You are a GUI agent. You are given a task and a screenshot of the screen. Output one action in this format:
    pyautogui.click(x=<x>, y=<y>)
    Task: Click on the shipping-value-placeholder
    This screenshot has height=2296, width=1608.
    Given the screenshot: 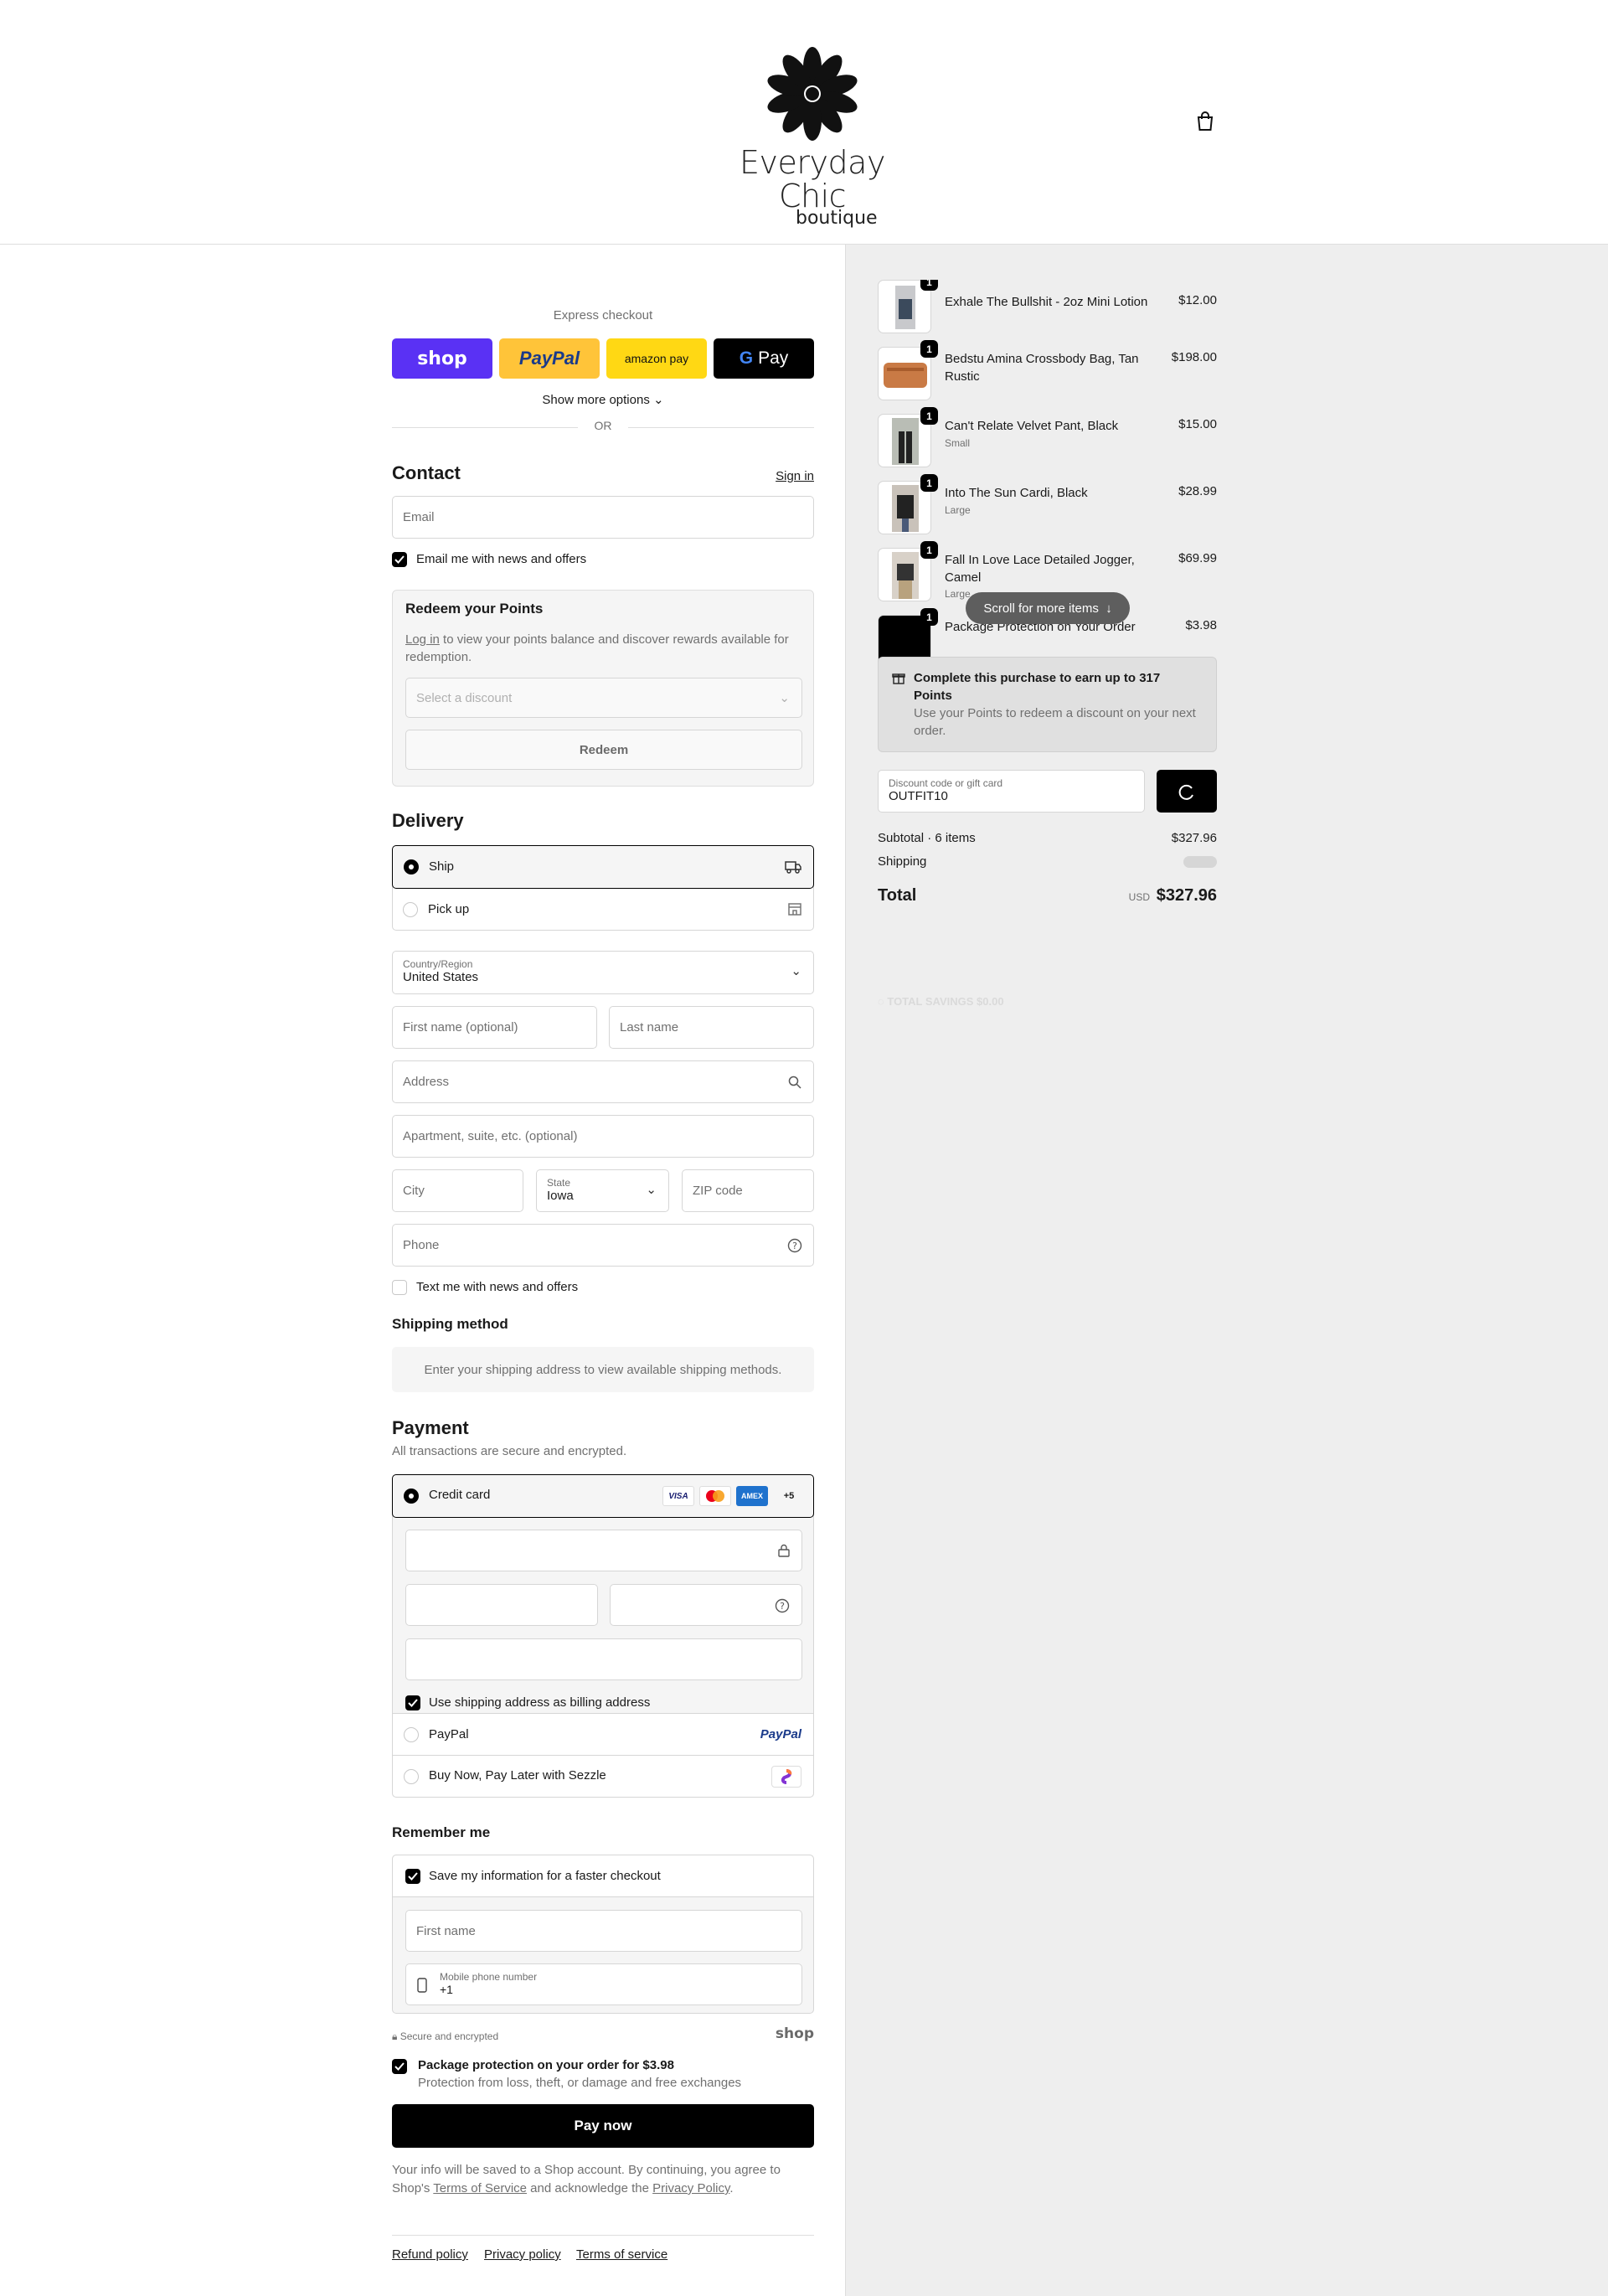 What is the action you would take?
    pyautogui.click(x=1200, y=862)
    